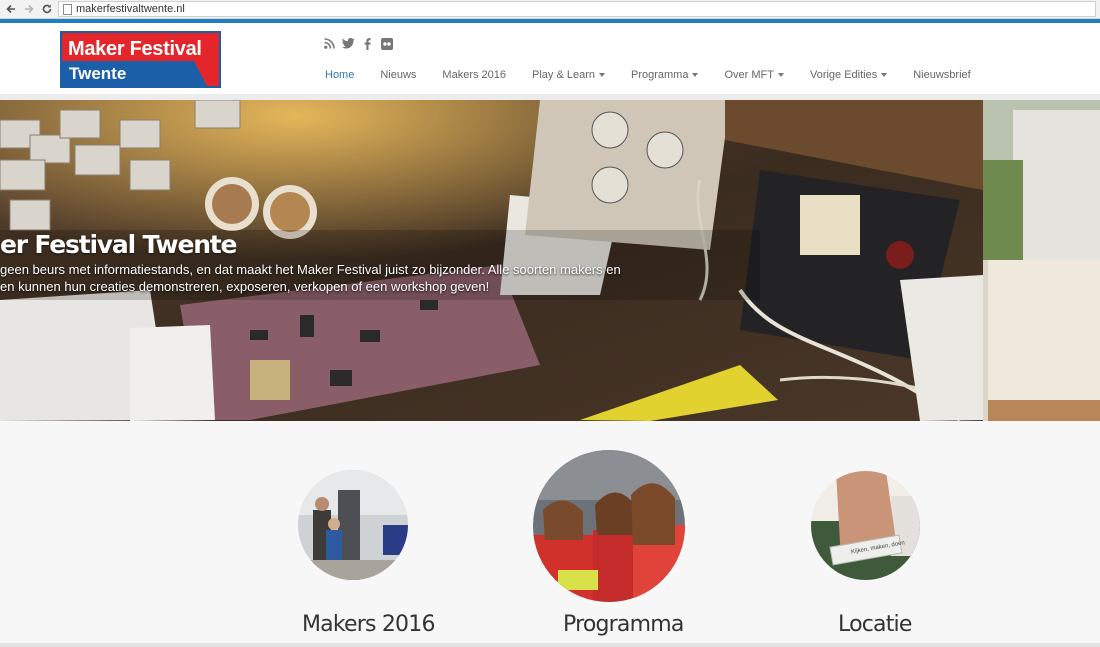 The image size is (1100, 647). I want to click on programma-image, so click(609, 526).